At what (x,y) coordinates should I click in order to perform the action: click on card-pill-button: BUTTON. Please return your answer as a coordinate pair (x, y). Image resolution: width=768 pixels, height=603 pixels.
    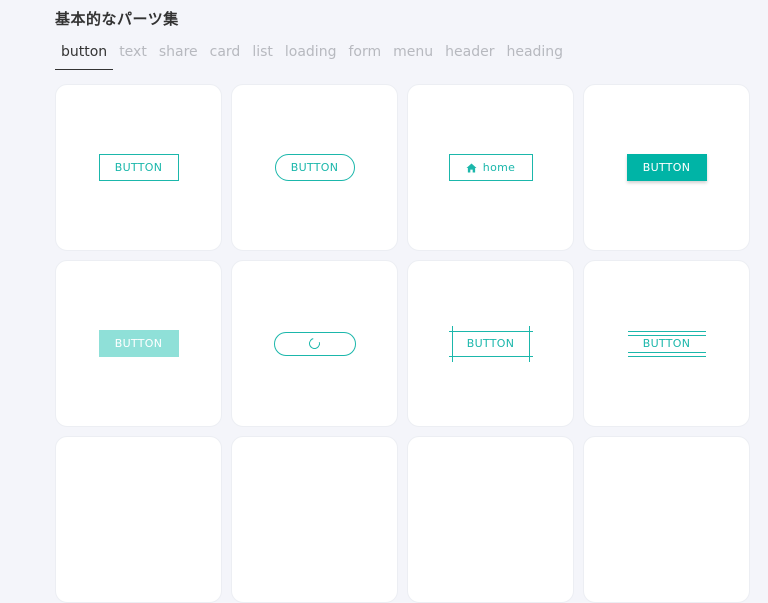
    Looking at the image, I should click on (314, 167).